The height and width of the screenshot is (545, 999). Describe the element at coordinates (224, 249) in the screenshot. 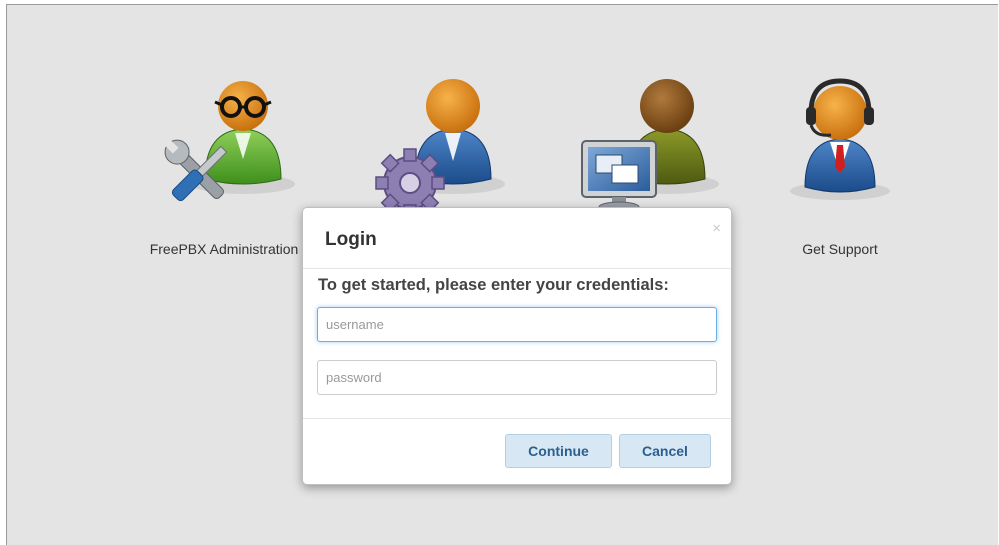

I see `tile-label: FreePBX Administration` at that location.